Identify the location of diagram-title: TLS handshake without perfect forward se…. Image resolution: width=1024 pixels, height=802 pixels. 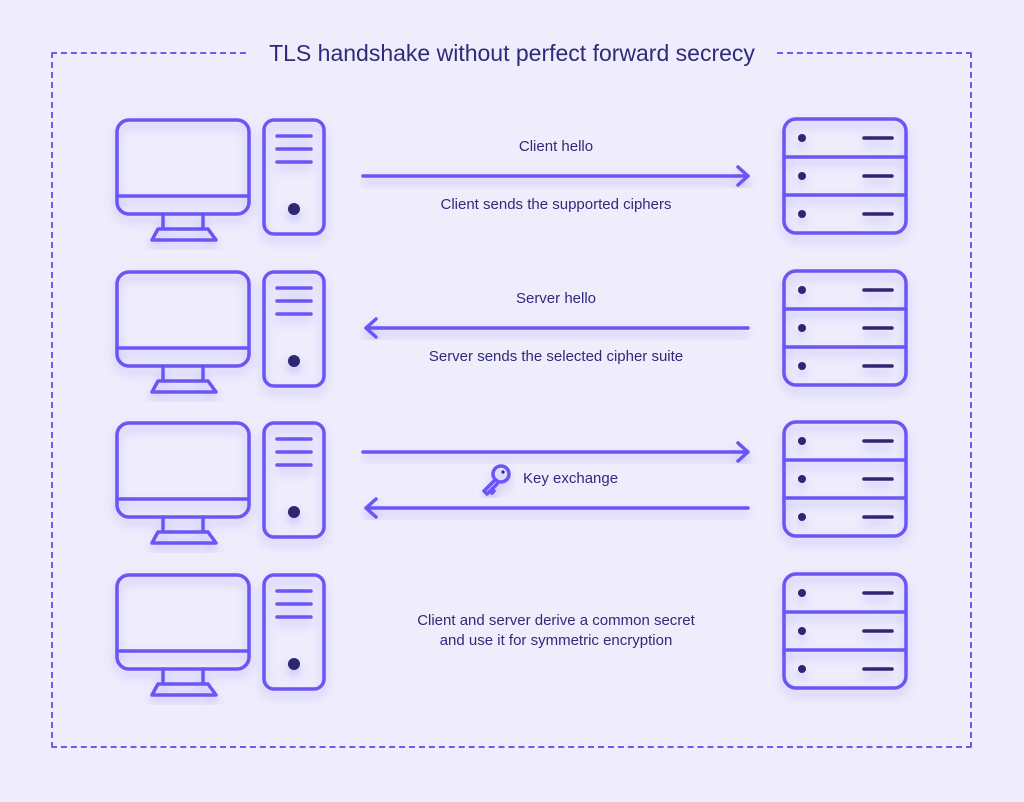
(512, 53).